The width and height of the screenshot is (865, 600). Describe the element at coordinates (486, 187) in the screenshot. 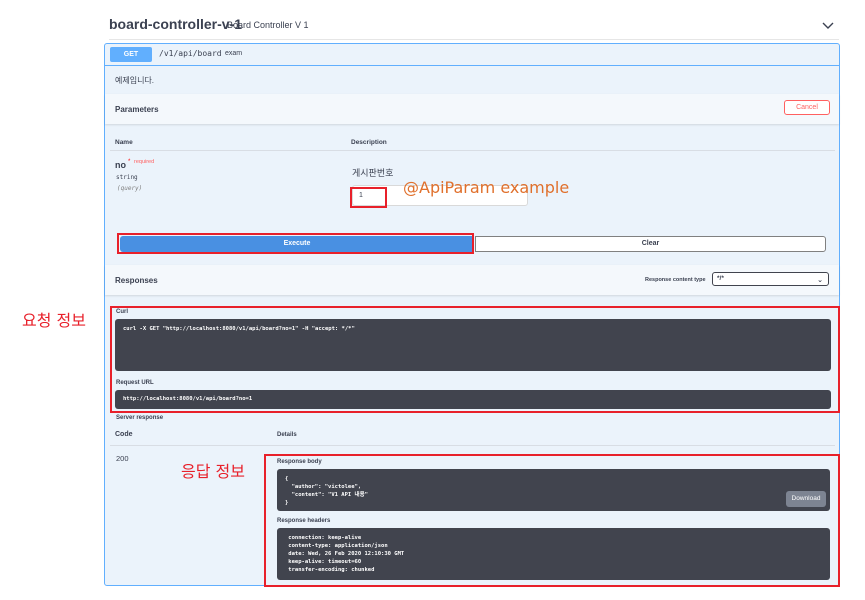

I see `api-param-annotation: @ApiParam example` at that location.